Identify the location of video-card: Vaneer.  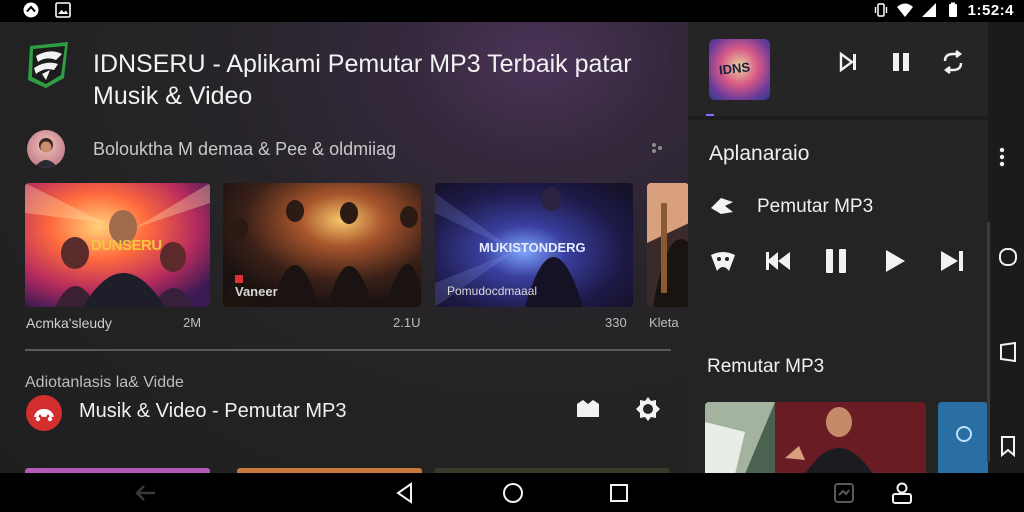
(322, 245).